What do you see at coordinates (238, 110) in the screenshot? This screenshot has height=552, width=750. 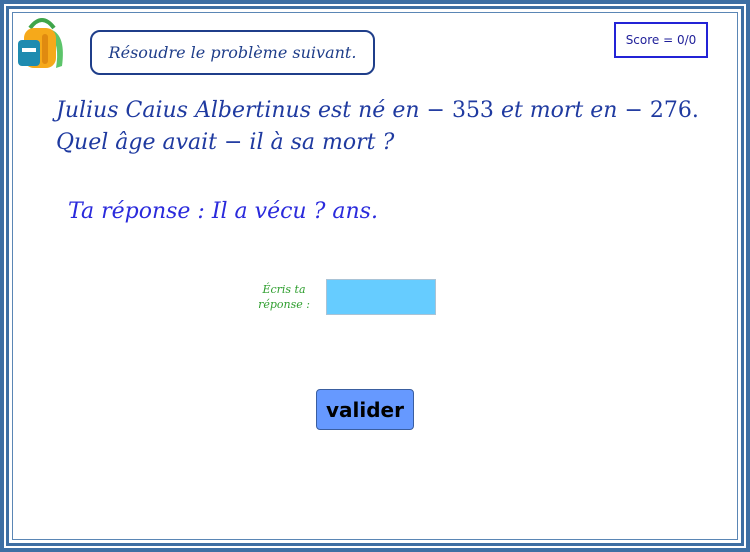 I see `problem-text-start: Julius Caius Albertinus est né en` at bounding box center [238, 110].